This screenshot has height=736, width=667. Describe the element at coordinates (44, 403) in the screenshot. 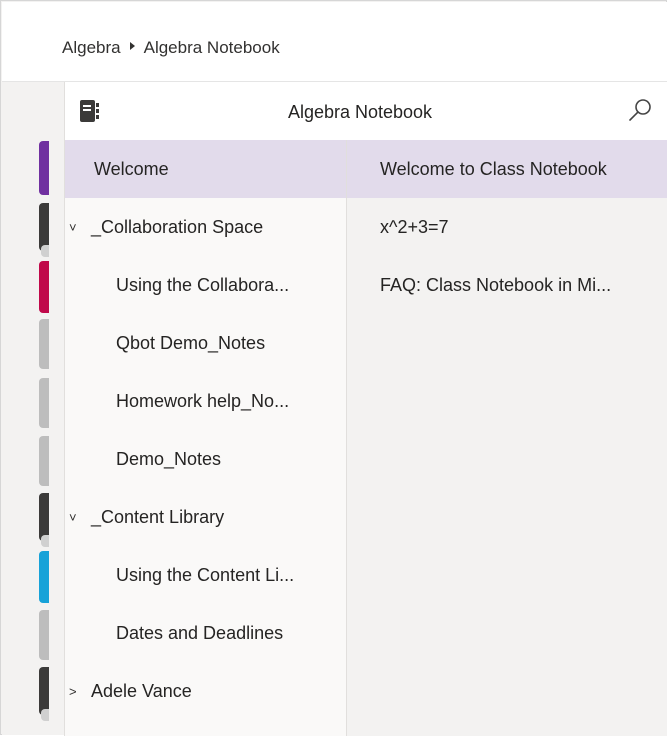

I see `homework-help-tab` at that location.